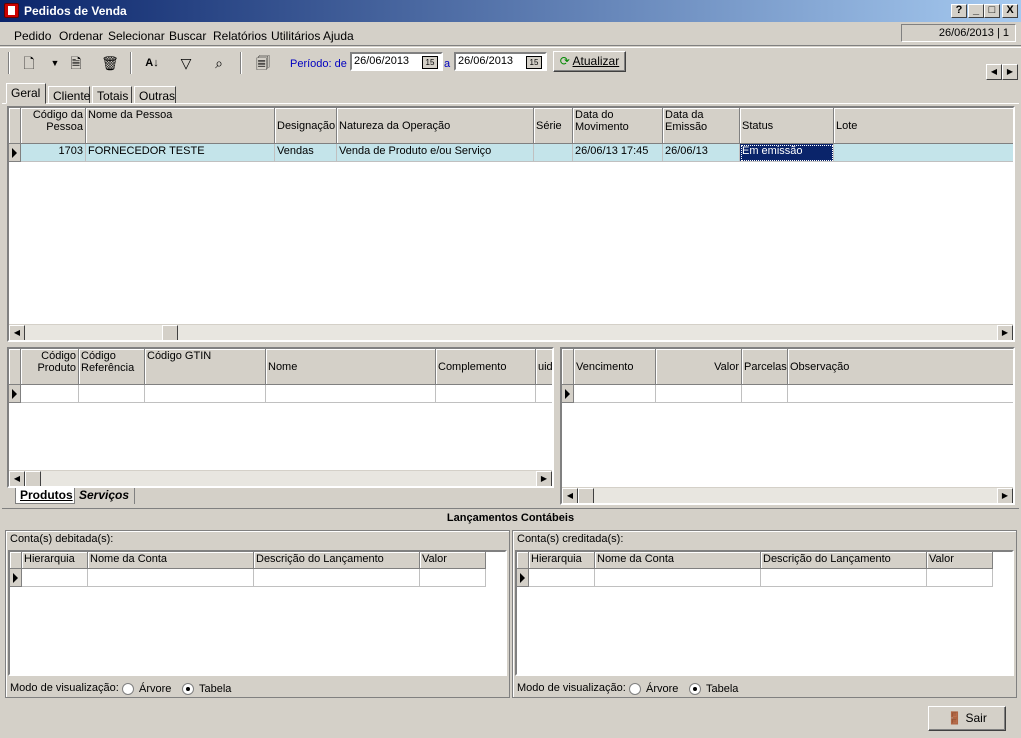 Image resolution: width=1021 pixels, height=738 pixels. Describe the element at coordinates (544, 367) in the screenshot. I see `col-quantidade: uida` at that location.